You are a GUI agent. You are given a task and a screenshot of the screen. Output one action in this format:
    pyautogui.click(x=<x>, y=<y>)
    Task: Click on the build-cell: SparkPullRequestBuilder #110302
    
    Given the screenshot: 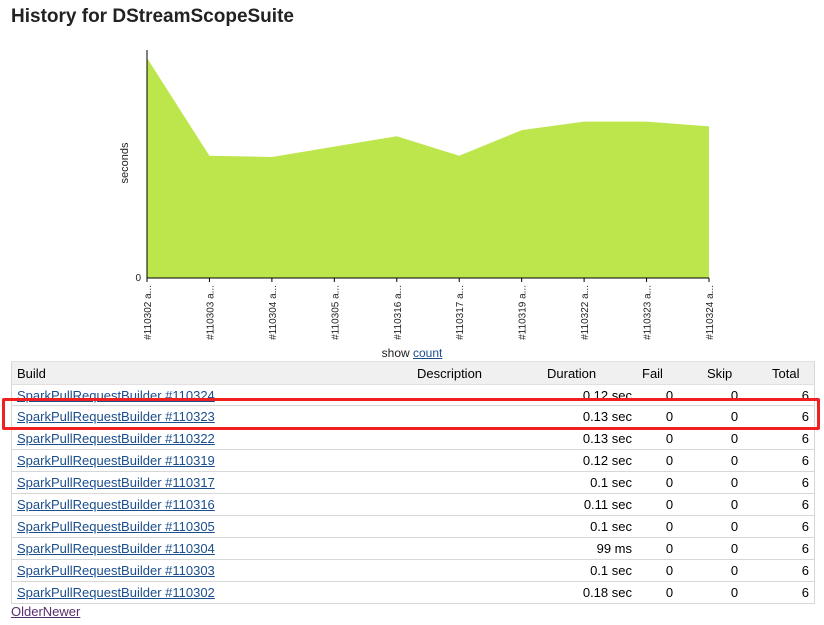 What is the action you would take?
    pyautogui.click(x=211, y=592)
    